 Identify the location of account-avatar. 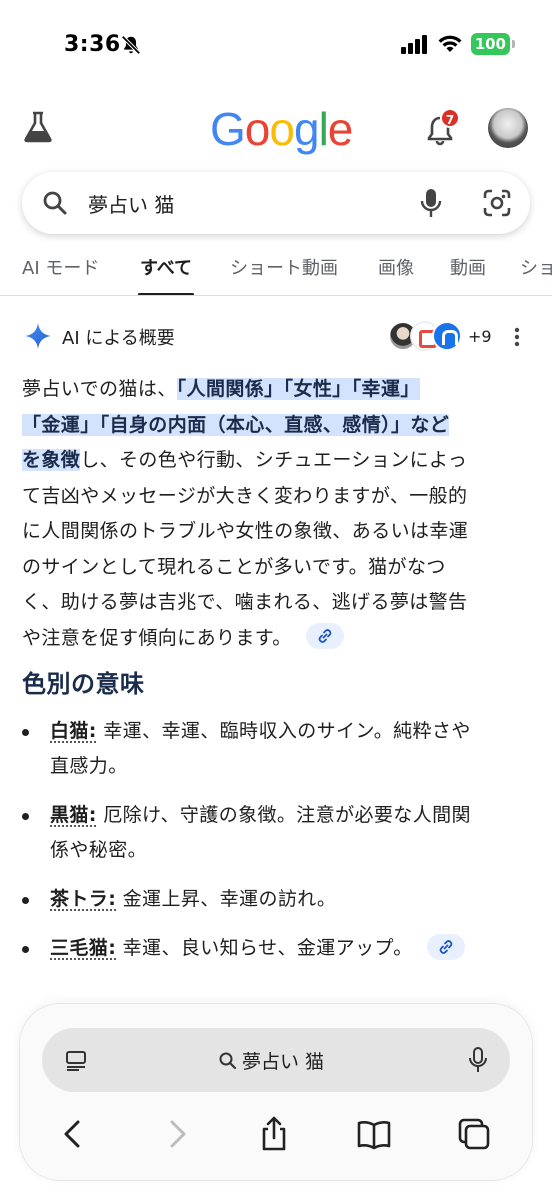
(508, 128).